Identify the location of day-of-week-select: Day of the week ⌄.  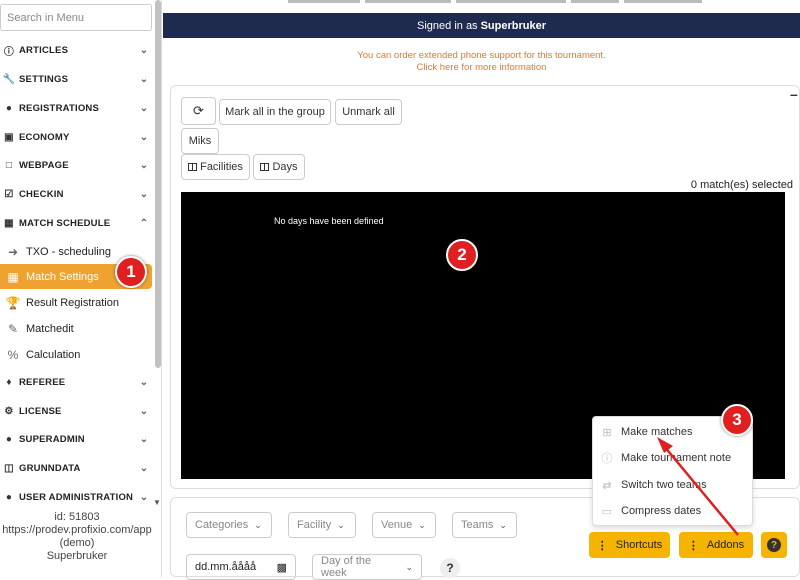
(367, 567).